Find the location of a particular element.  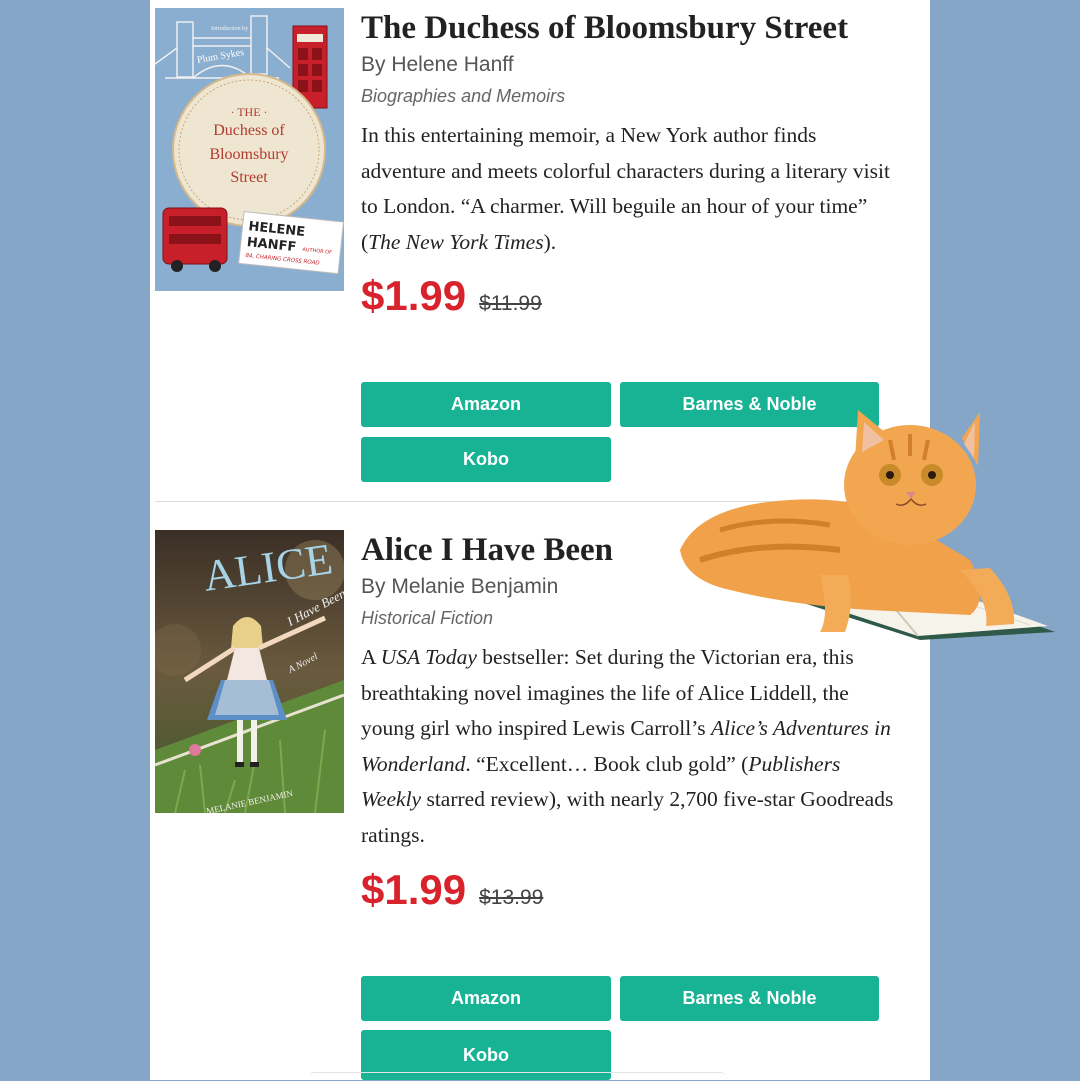

book-title: The Duchess of Bloomsbury Street is located at coordinates (631, 28).